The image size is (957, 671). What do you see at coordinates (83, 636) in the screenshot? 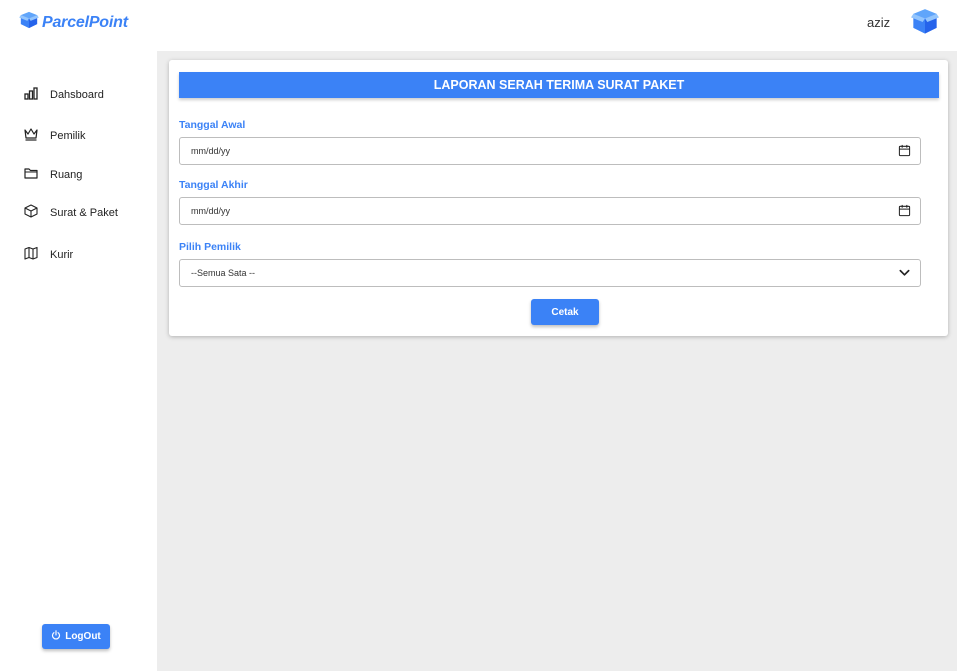
I see `logout-label: LogOut` at bounding box center [83, 636].